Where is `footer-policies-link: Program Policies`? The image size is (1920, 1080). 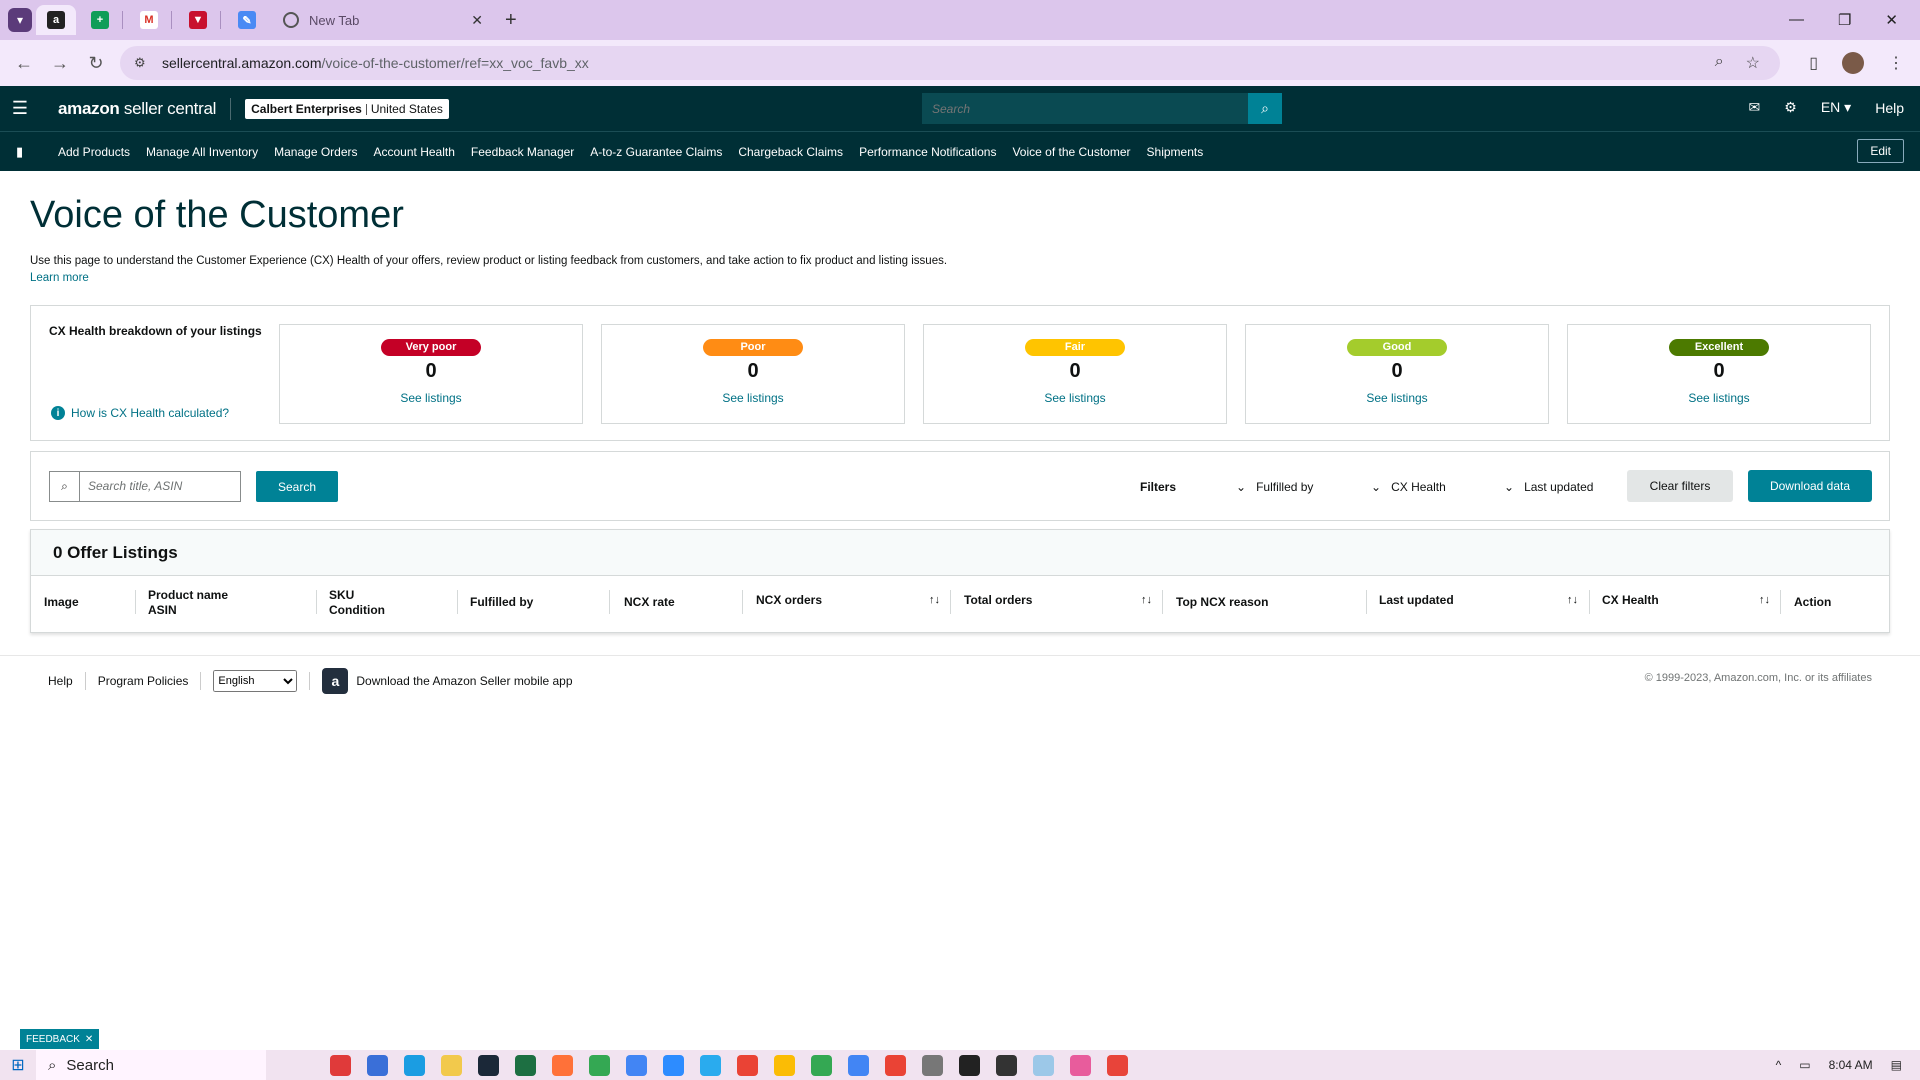 footer-policies-link: Program Policies is located at coordinates (143, 681).